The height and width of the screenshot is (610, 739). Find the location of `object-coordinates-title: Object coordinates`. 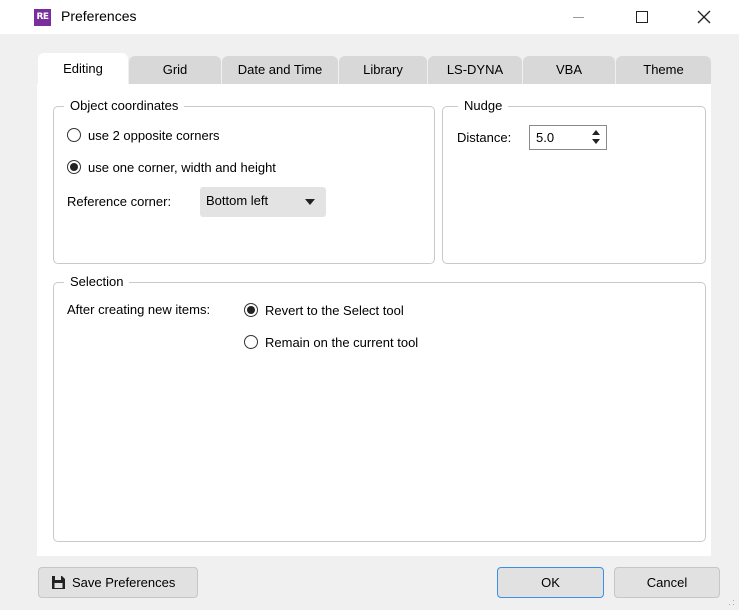

object-coordinates-title: Object coordinates is located at coordinates (124, 106).